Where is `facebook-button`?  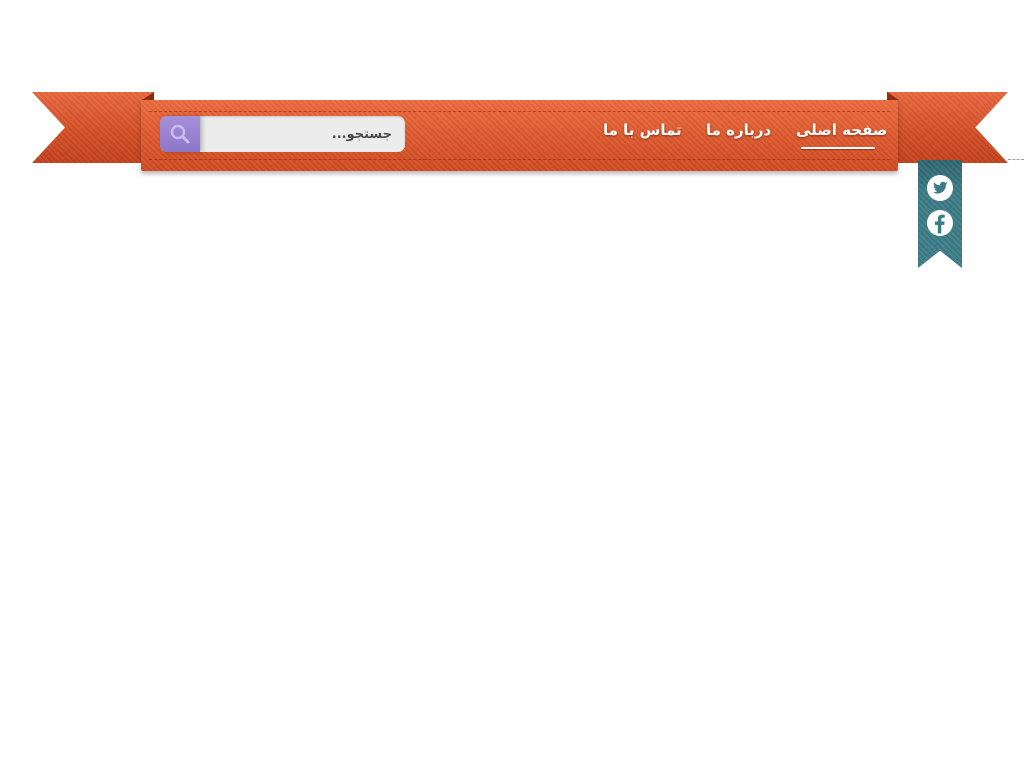 facebook-button is located at coordinates (940, 223).